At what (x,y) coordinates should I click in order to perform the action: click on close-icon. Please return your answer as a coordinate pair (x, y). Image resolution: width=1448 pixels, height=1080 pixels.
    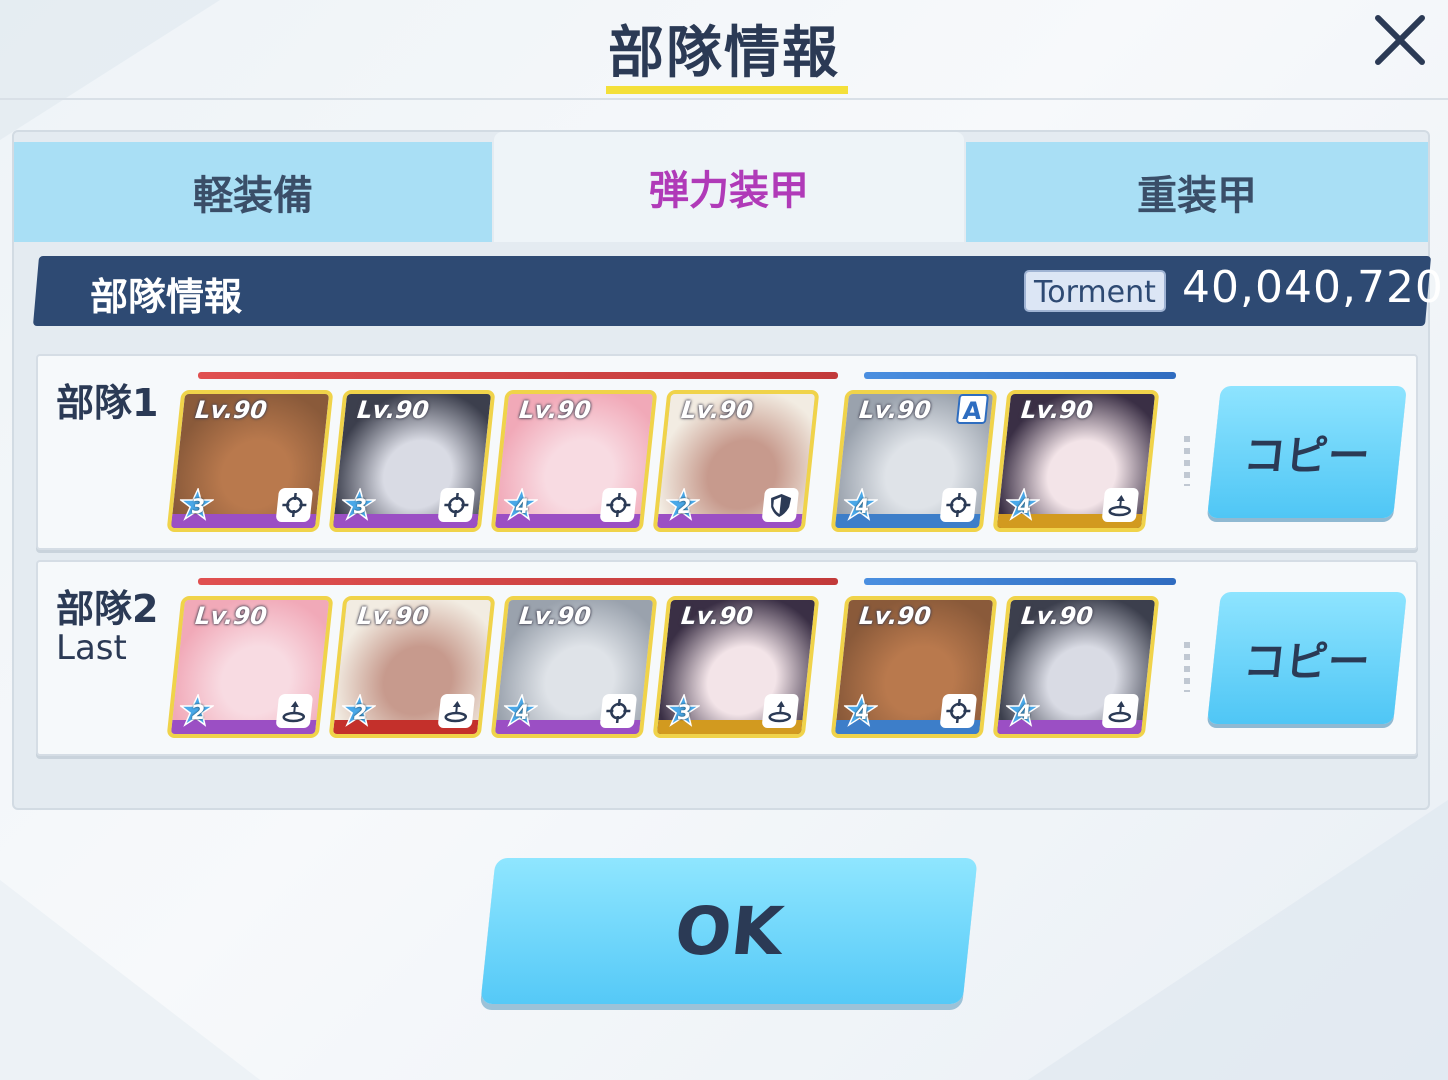
    Looking at the image, I should click on (1400, 40).